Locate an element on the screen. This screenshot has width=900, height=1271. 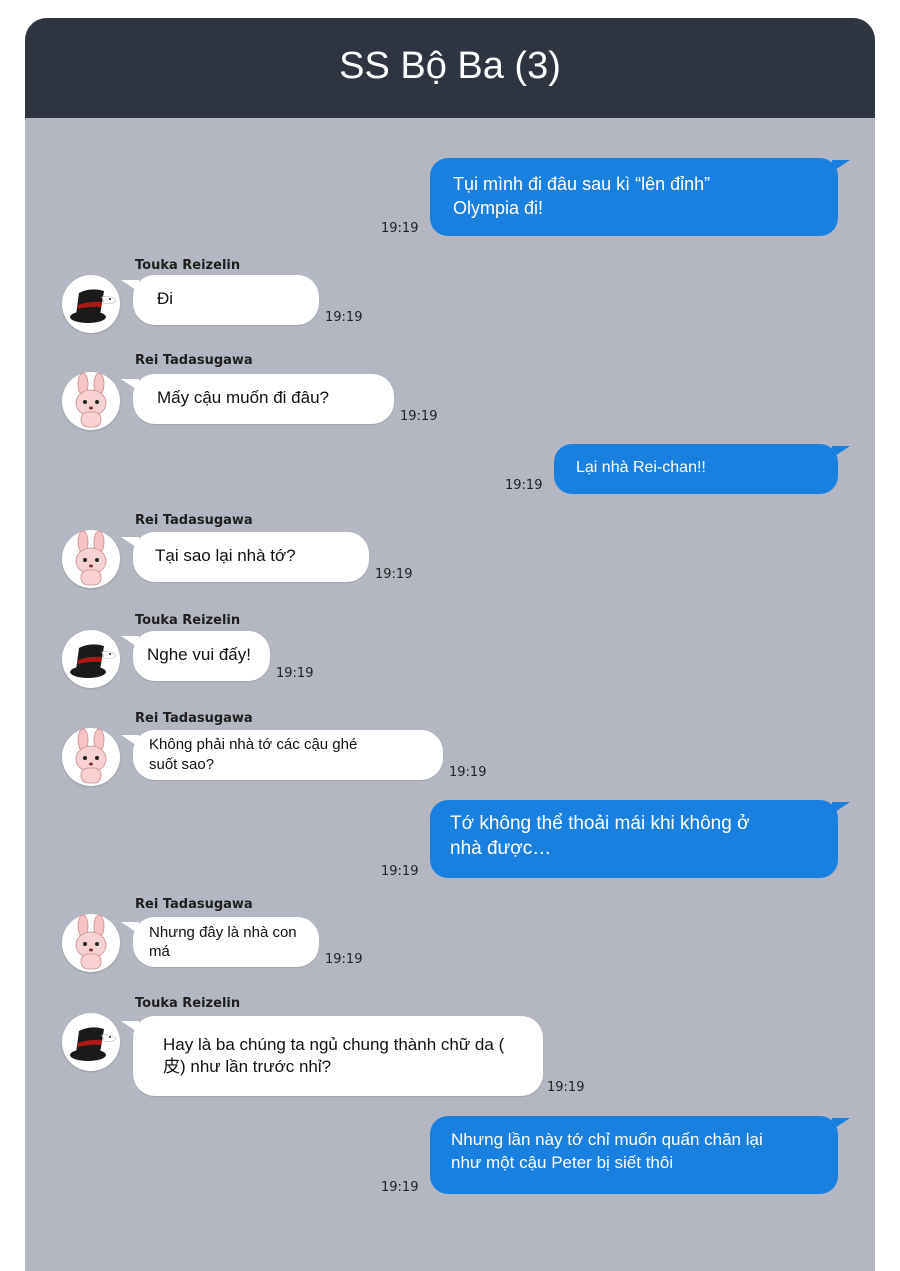
message-bubble: Không phải nhà tớ các cậu ghé suốt sao? is located at coordinates (288, 755).